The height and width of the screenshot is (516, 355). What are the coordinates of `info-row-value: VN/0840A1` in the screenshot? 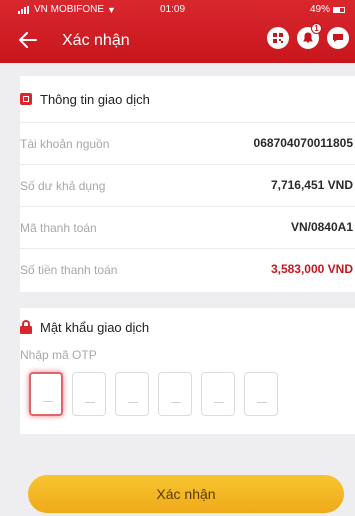 It's located at (321, 227).